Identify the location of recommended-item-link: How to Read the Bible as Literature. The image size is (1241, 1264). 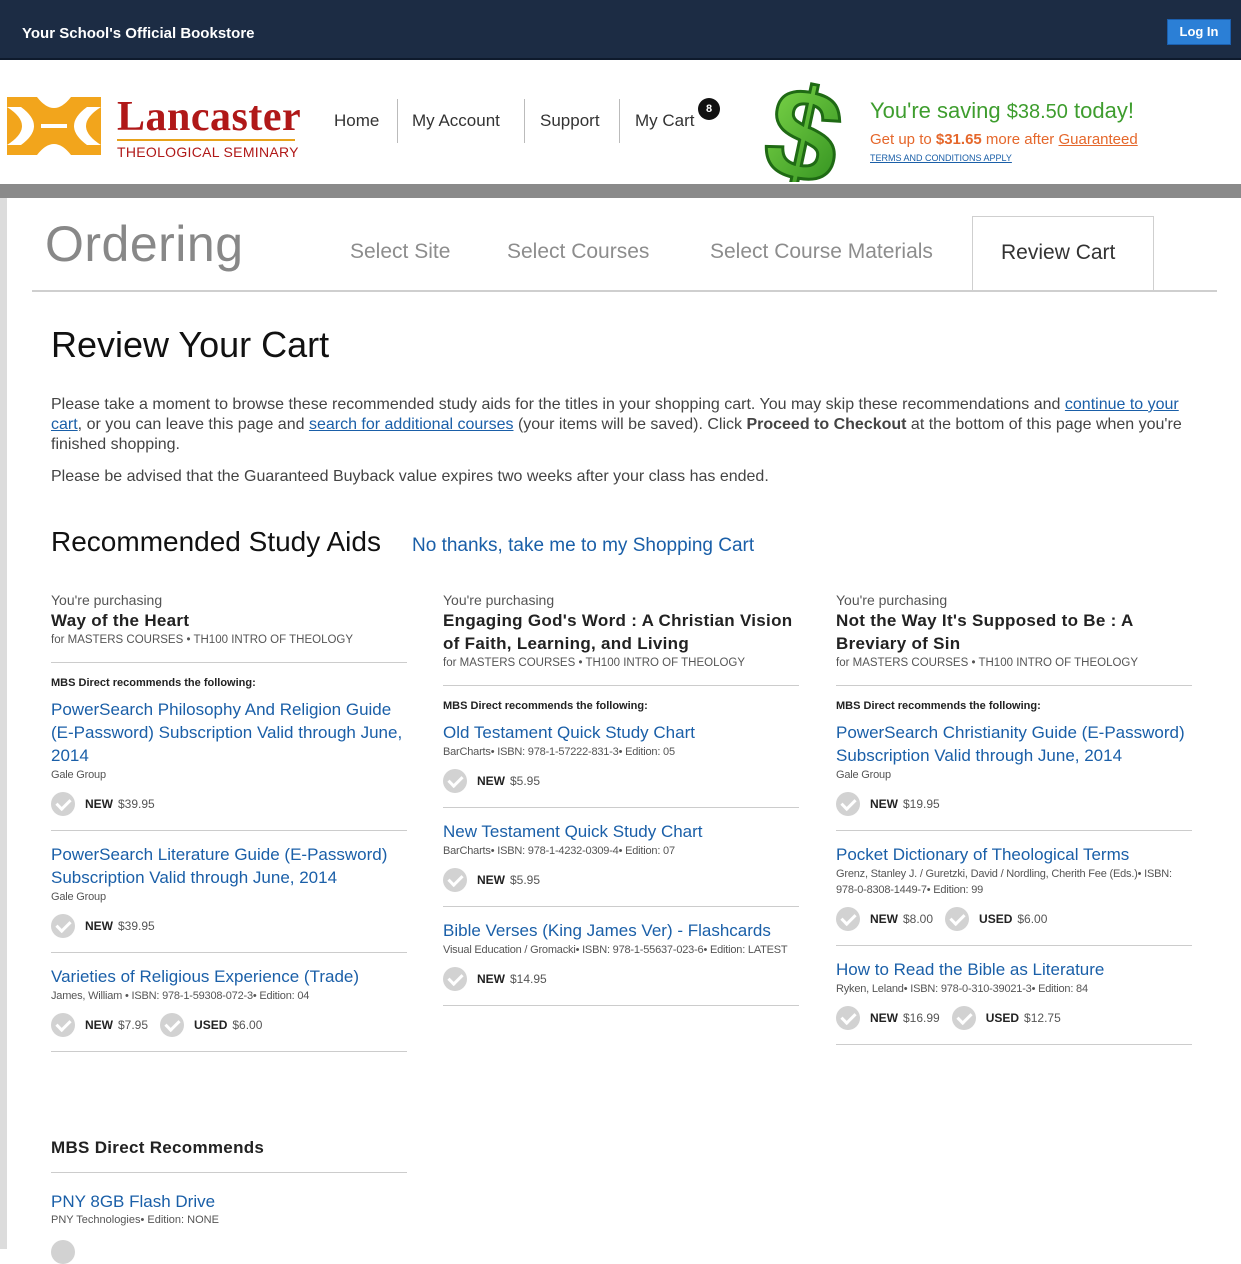
(1014, 969).